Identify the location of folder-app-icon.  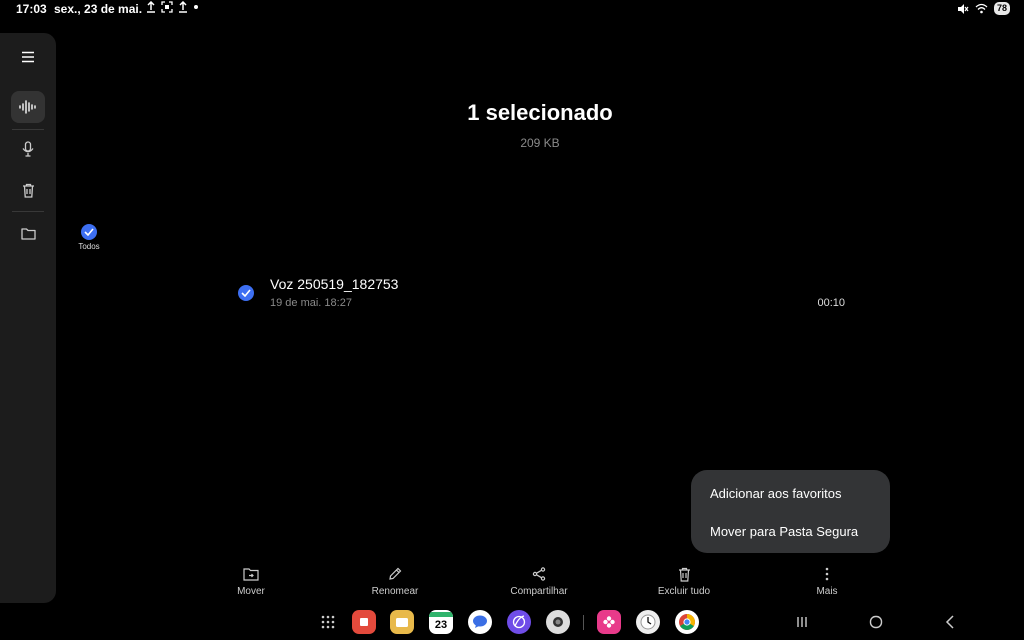
(402, 622).